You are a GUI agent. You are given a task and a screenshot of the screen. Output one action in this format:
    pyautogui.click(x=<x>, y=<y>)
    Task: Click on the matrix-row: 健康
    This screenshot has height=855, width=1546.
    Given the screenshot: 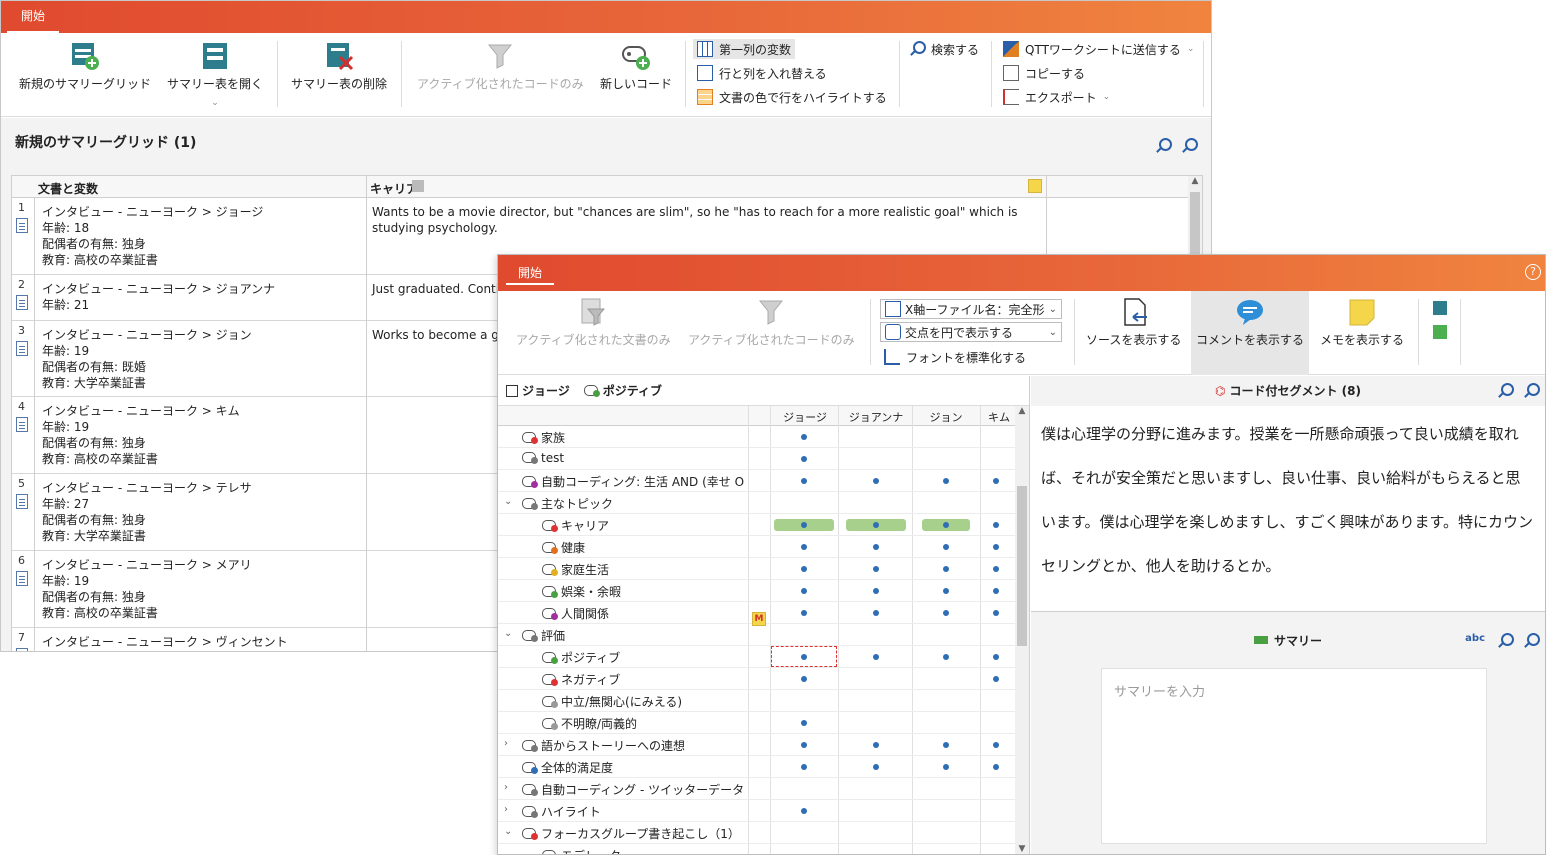 What is the action you would take?
    pyautogui.click(x=756, y=547)
    